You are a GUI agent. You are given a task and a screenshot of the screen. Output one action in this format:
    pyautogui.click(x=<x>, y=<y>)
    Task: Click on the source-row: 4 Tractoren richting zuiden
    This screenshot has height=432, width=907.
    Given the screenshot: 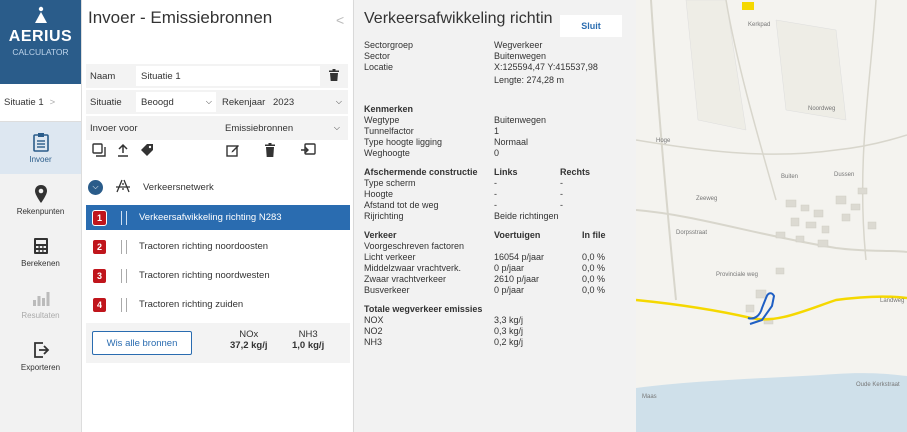 What is the action you would take?
    pyautogui.click(x=218, y=304)
    